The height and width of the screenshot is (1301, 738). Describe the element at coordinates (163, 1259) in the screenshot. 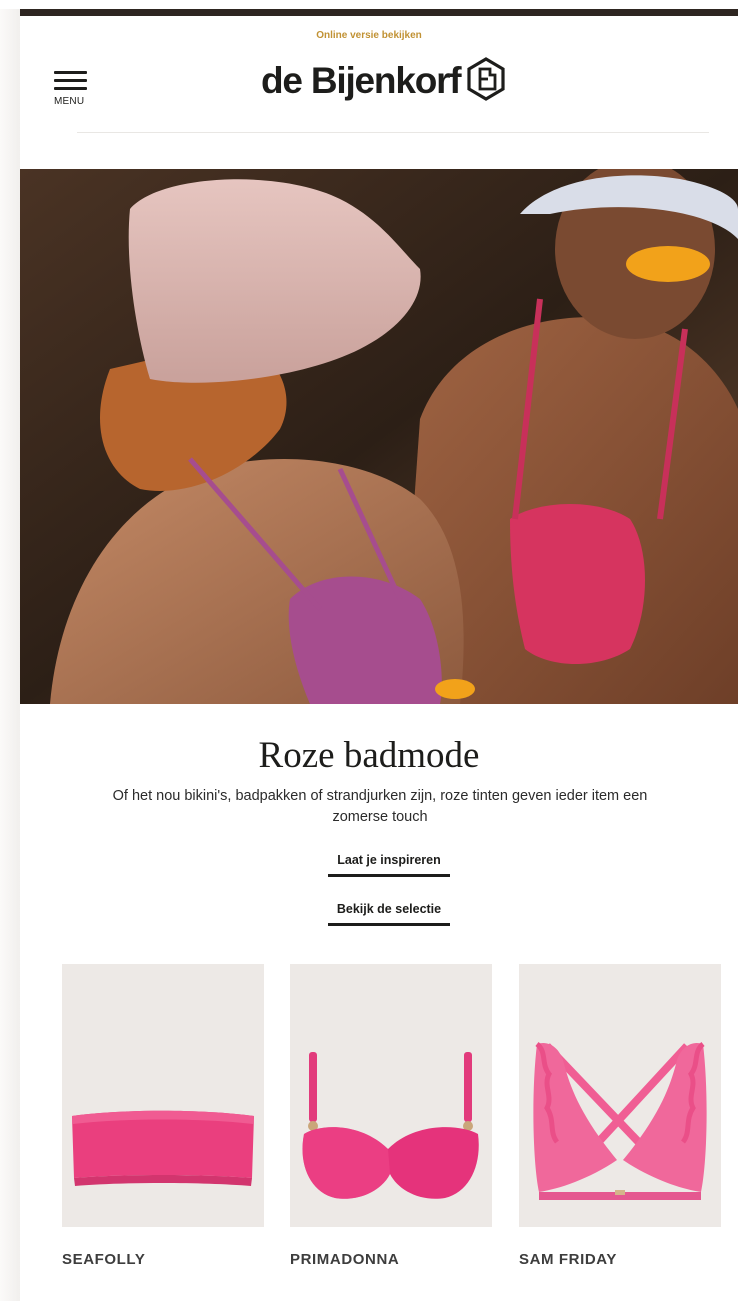

I see `product-brand: SEAFOLLY` at that location.